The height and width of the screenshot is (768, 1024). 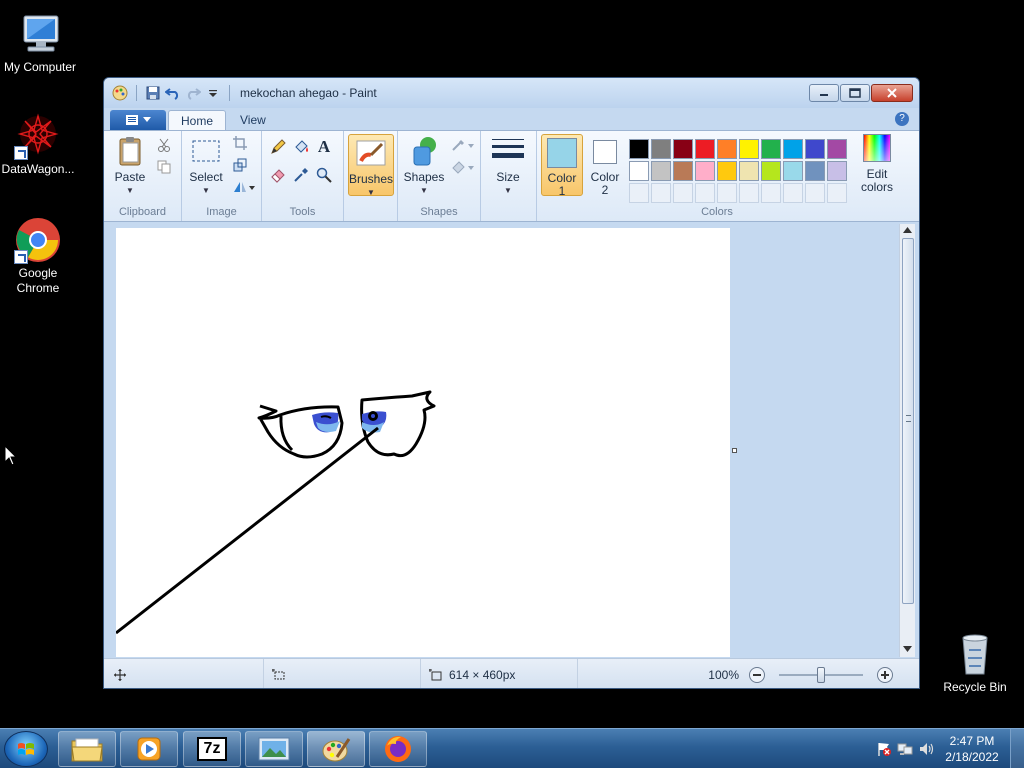 What do you see at coordinates (138, 120) in the screenshot?
I see `paint-menu-button` at bounding box center [138, 120].